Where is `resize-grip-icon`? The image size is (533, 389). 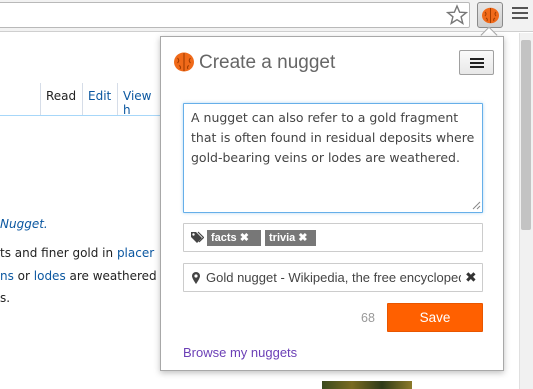
resize-grip-icon is located at coordinates (476, 205).